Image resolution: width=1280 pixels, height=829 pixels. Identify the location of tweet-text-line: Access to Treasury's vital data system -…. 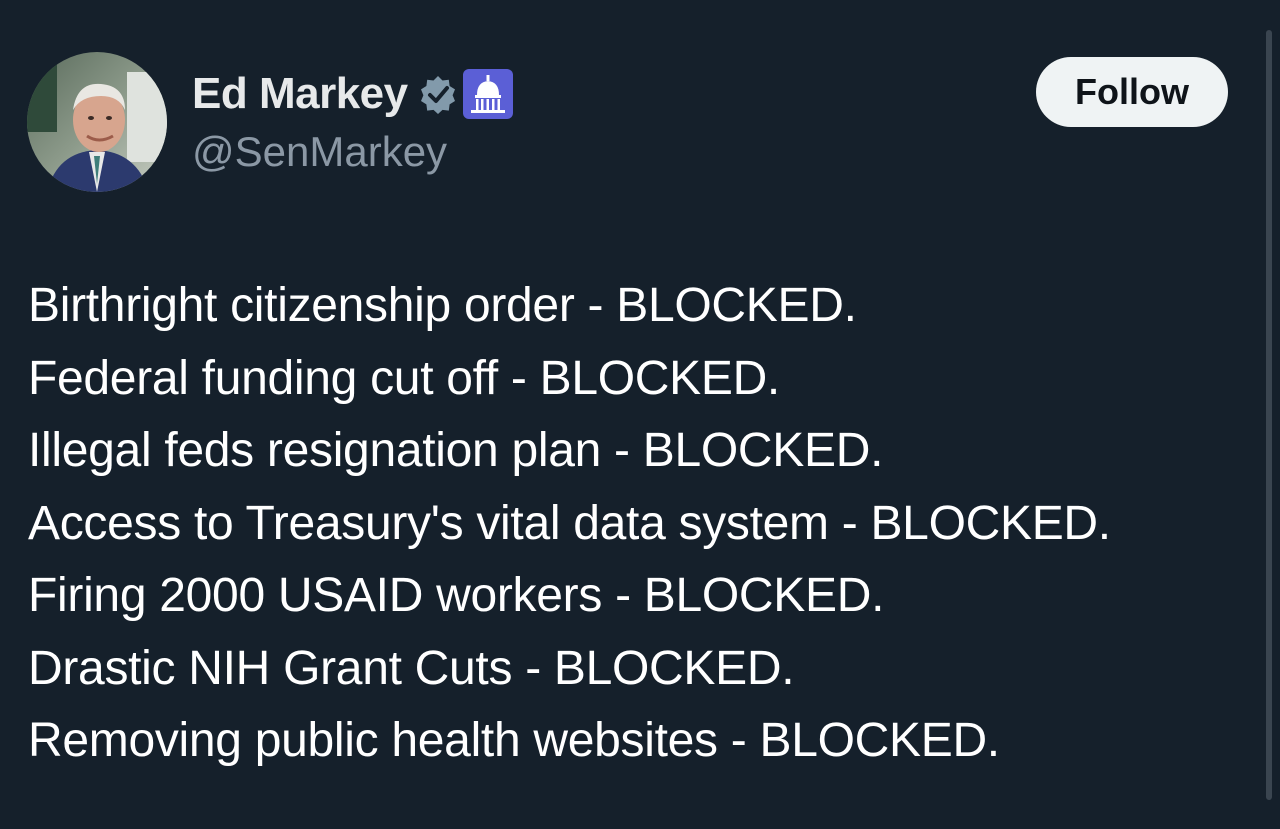
(569, 523).